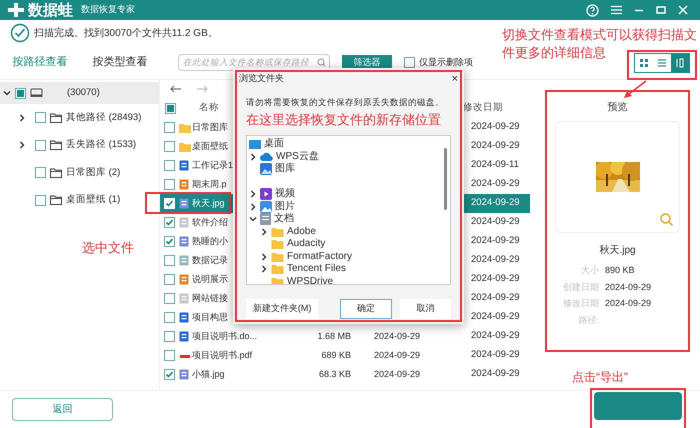  I want to click on file-name: 秋天.jpg, so click(208, 203).